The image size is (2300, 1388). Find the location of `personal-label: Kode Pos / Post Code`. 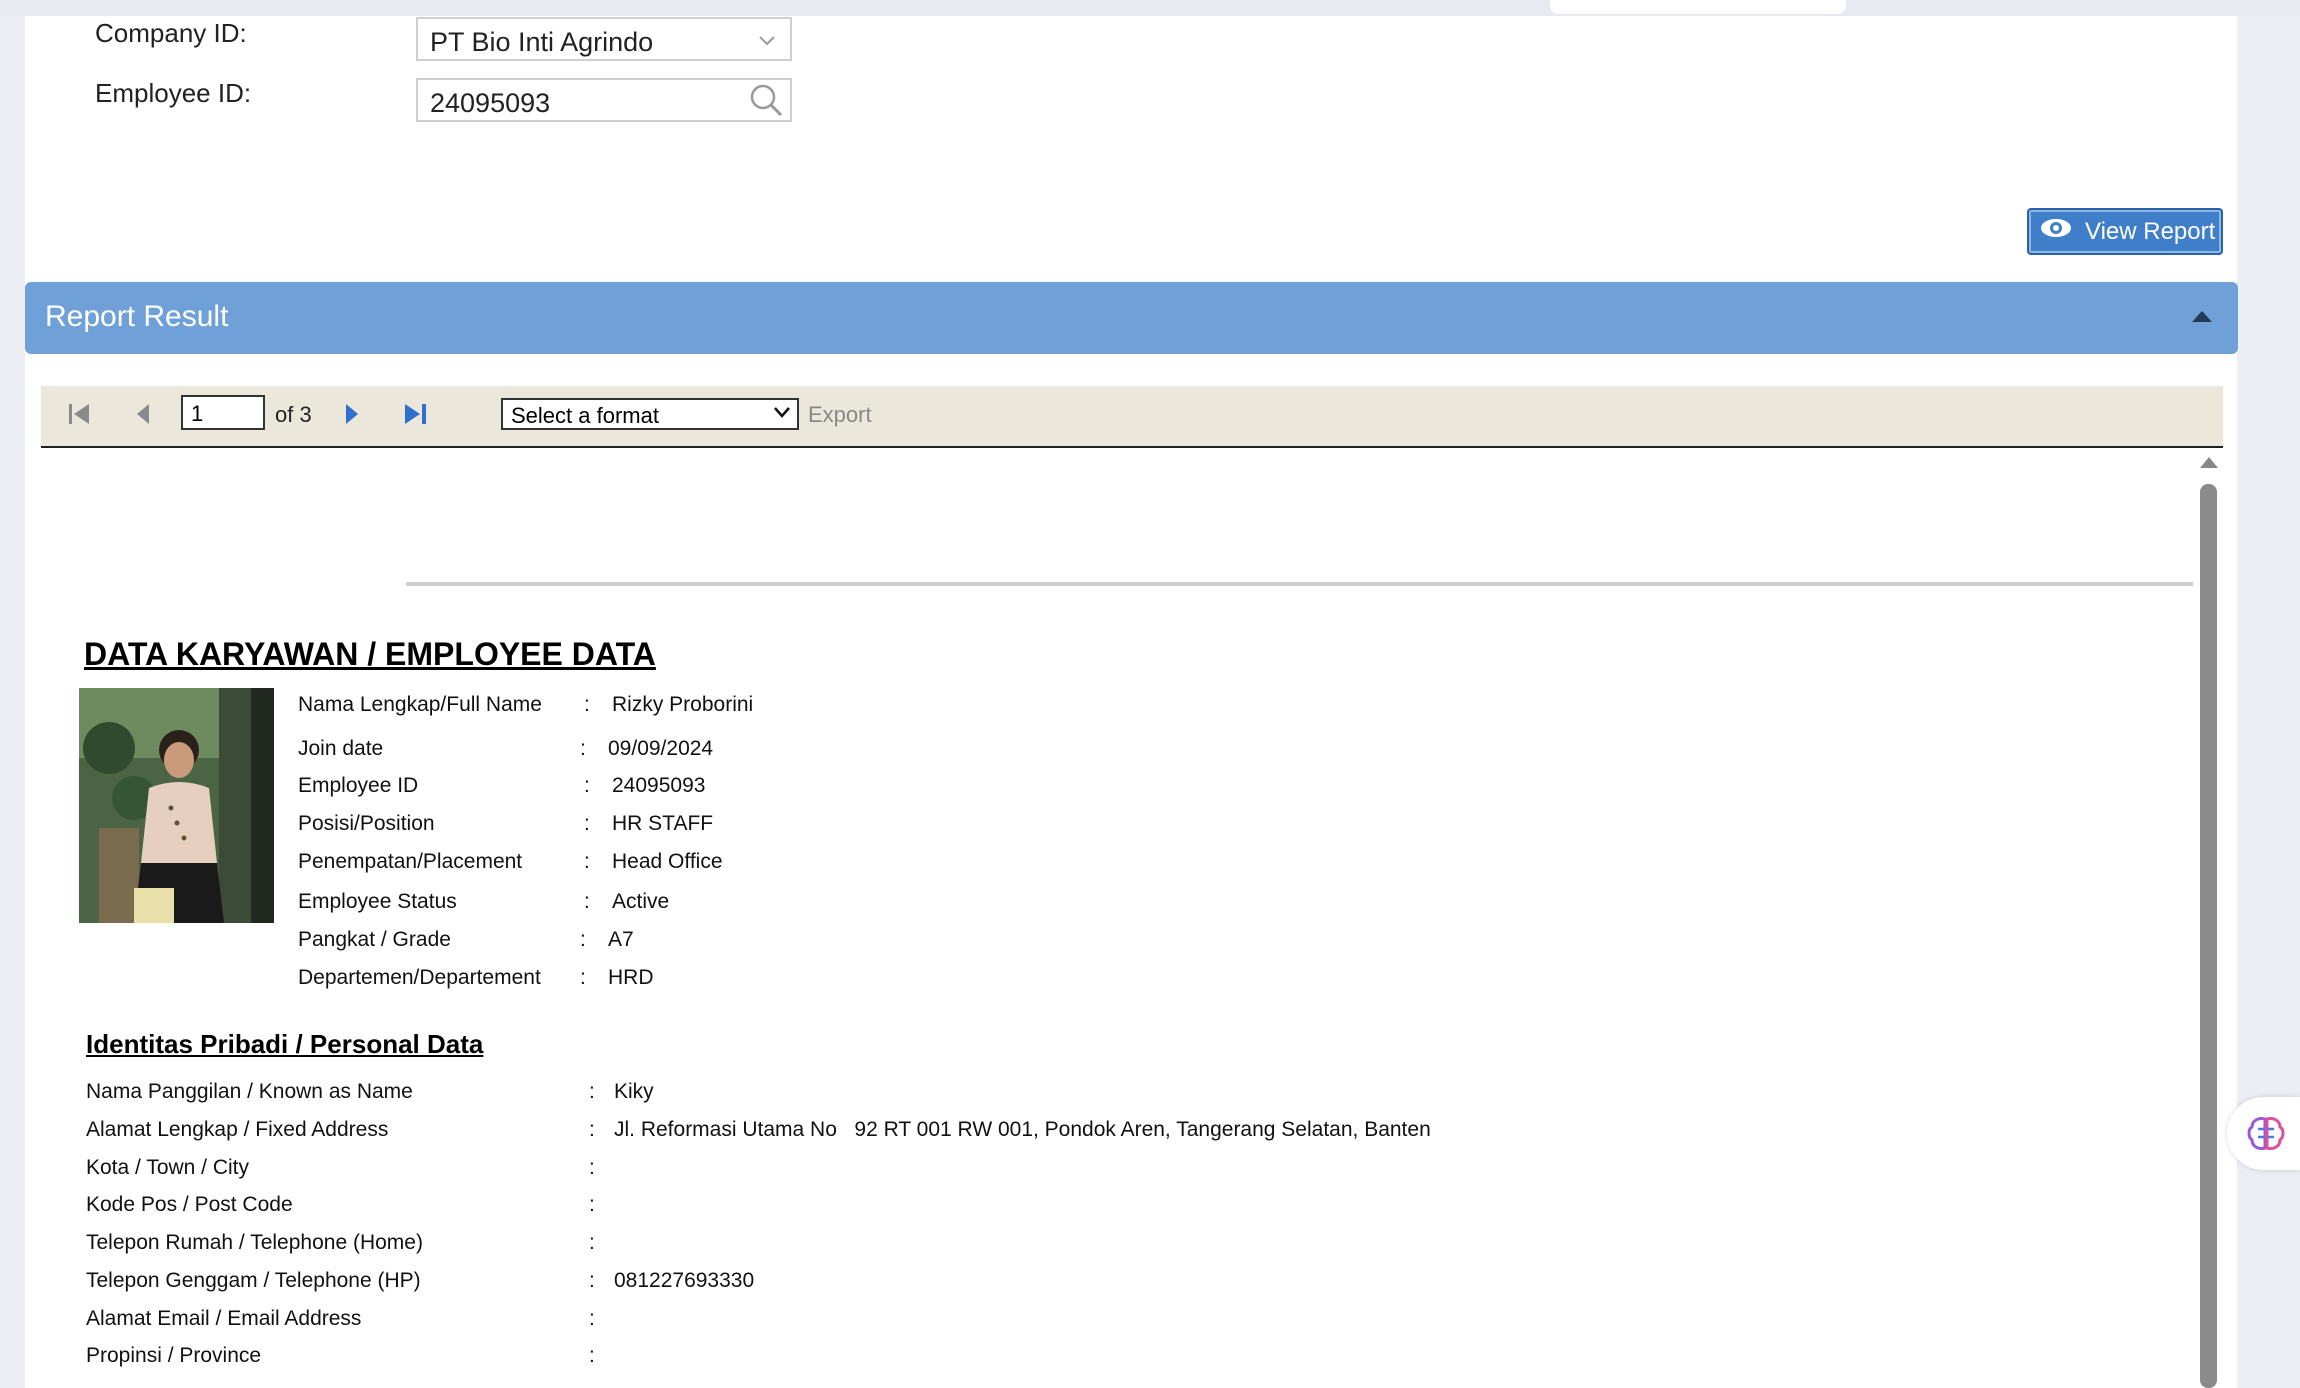

personal-label: Kode Pos / Post Code is located at coordinates (189, 1204).